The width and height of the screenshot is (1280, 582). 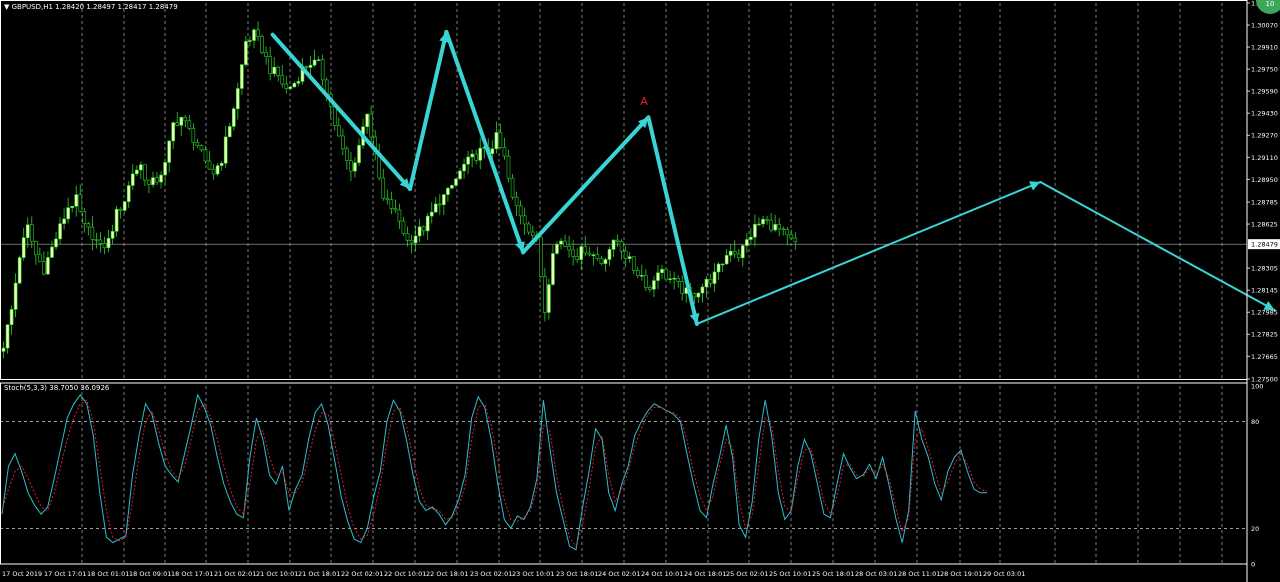 I want to click on x-tick-label: 28 Oct 11:01, so click(x=919, y=574).